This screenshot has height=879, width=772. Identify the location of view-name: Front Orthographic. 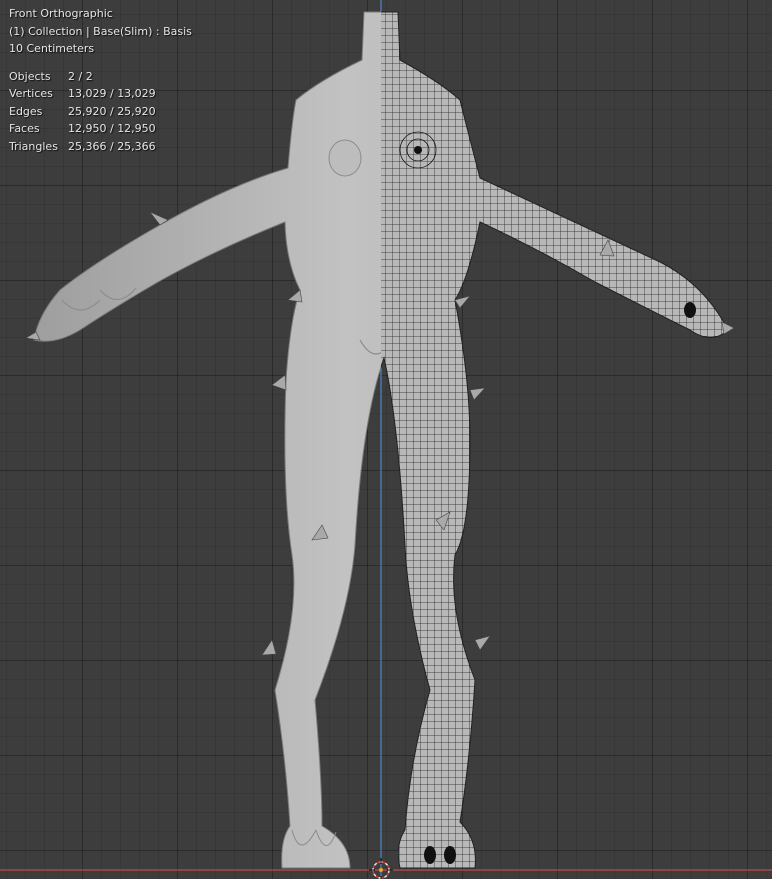
(61, 13).